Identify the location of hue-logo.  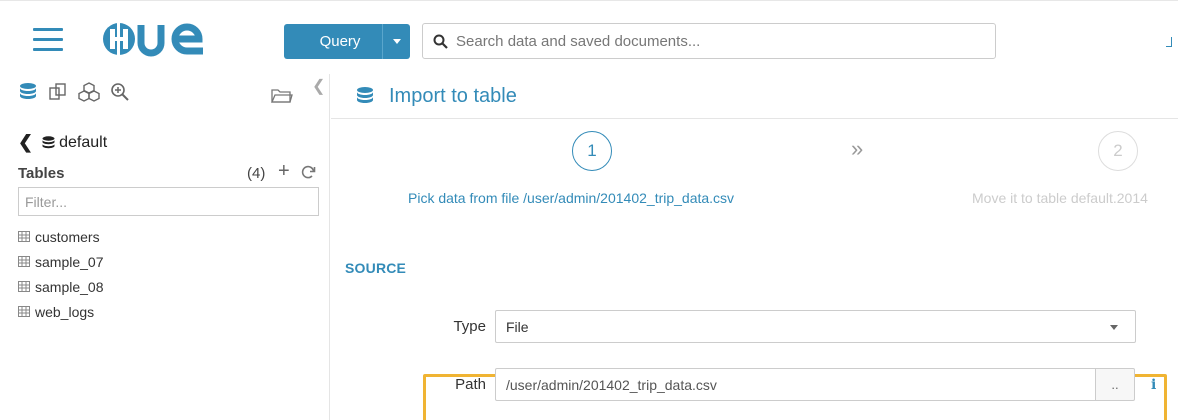
(158, 39).